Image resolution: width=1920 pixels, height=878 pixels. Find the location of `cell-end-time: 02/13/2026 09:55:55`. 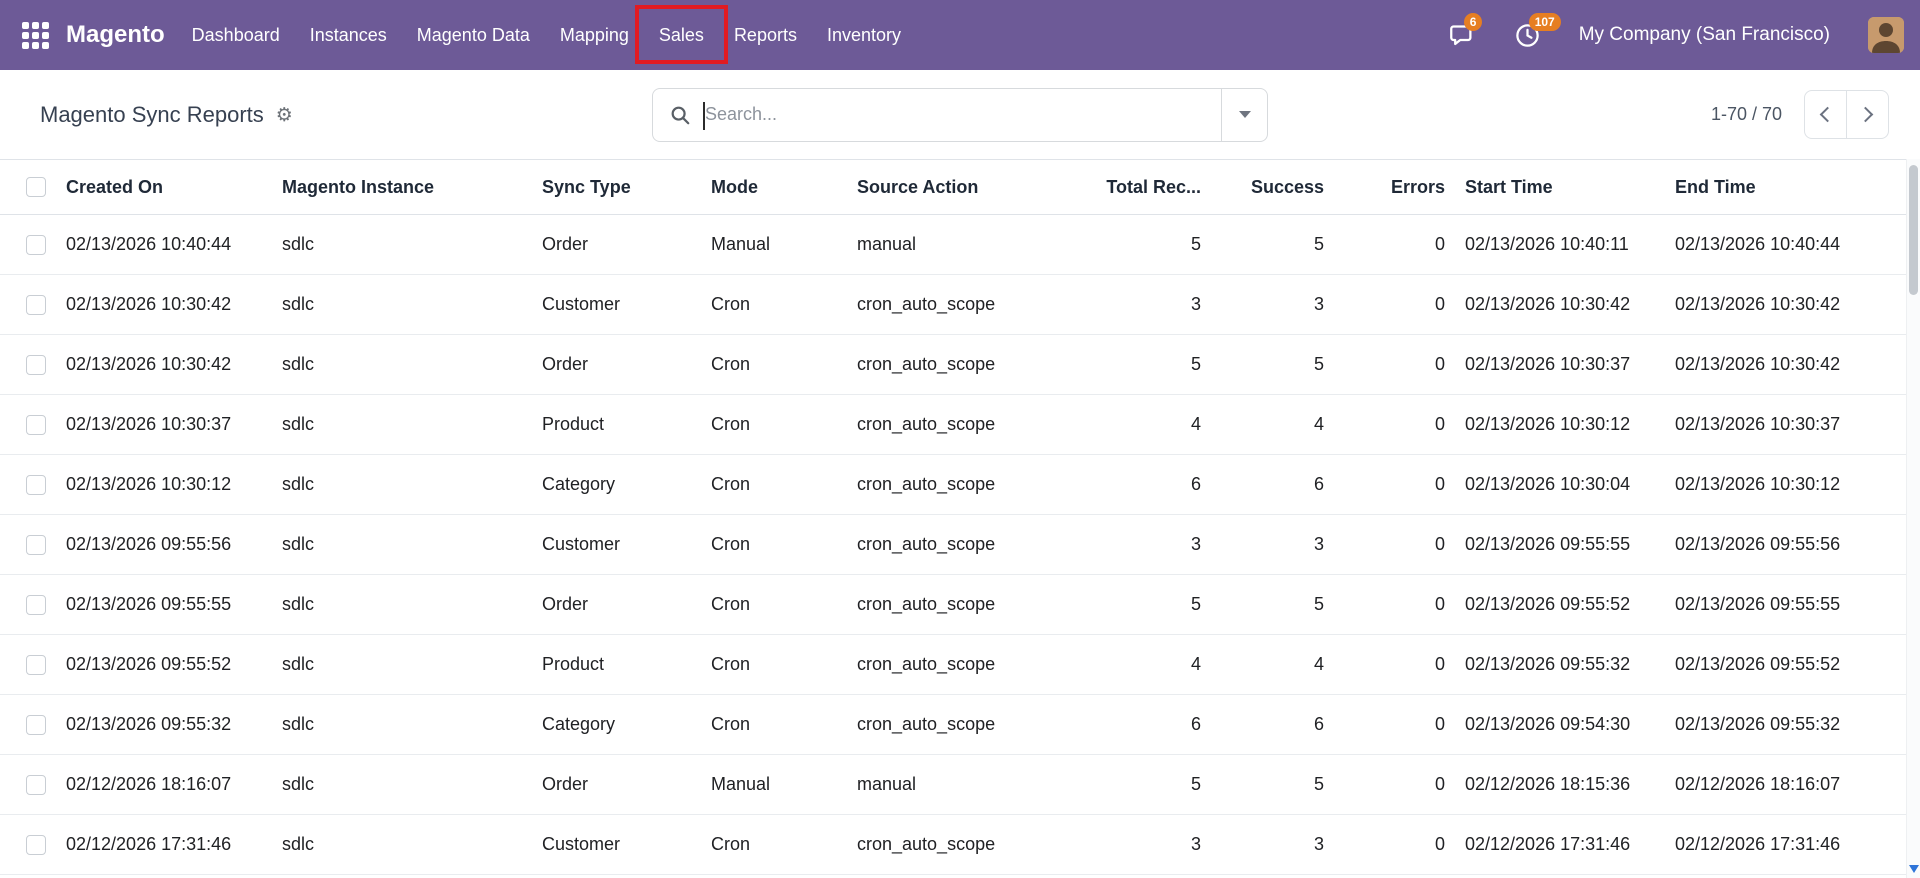

cell-end-time: 02/13/2026 09:55:55 is located at coordinates (1785, 604).